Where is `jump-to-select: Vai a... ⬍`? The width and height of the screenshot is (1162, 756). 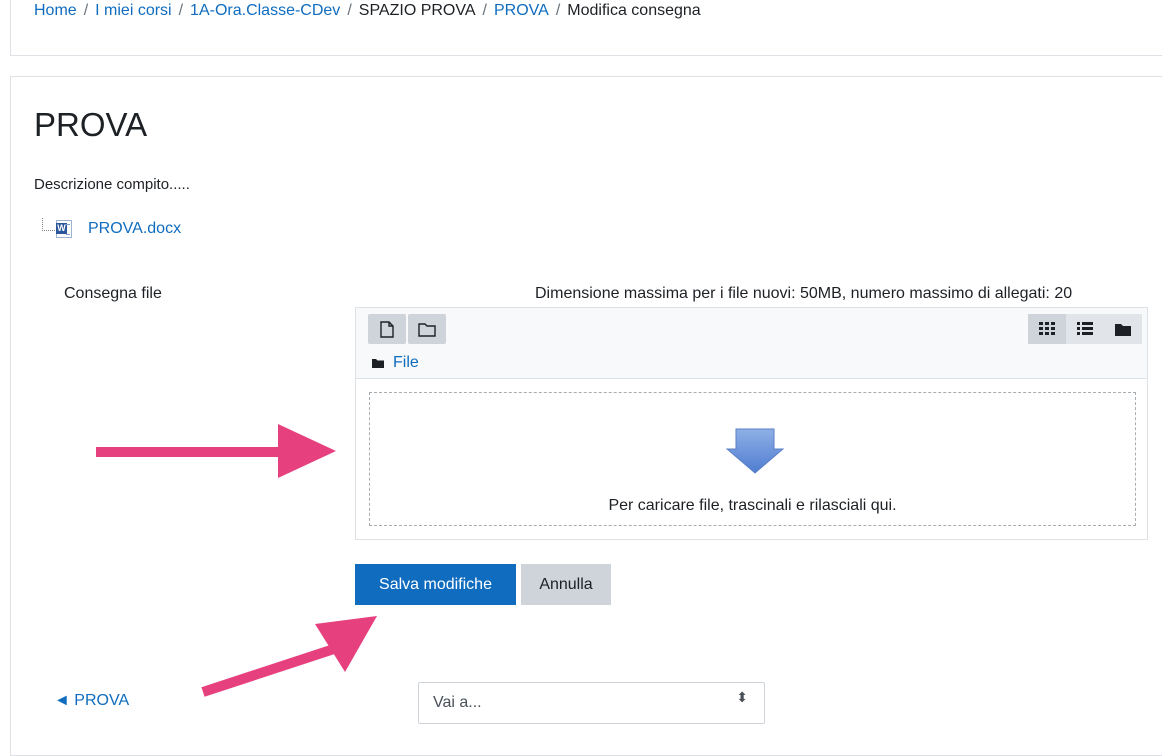
jump-to-select: Vai a... ⬍ is located at coordinates (591, 703).